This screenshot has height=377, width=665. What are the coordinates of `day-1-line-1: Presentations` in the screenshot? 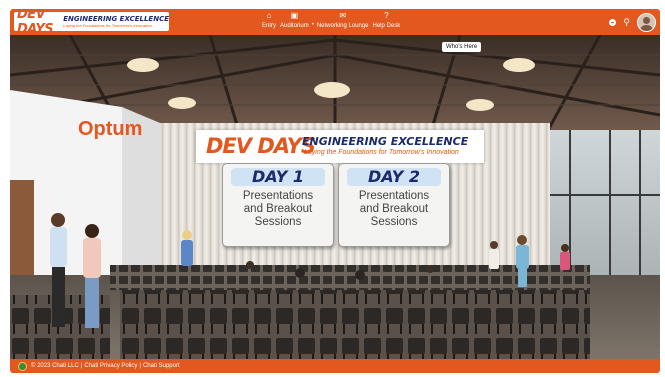 It's located at (278, 196).